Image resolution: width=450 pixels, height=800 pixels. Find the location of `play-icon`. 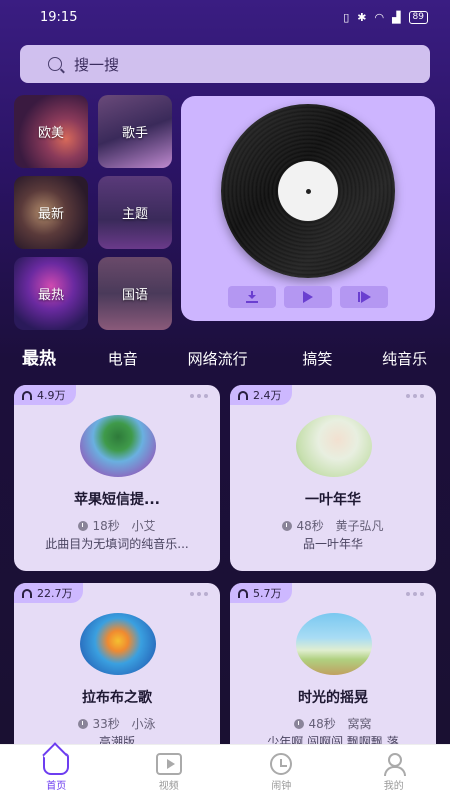

play-icon is located at coordinates (308, 297).